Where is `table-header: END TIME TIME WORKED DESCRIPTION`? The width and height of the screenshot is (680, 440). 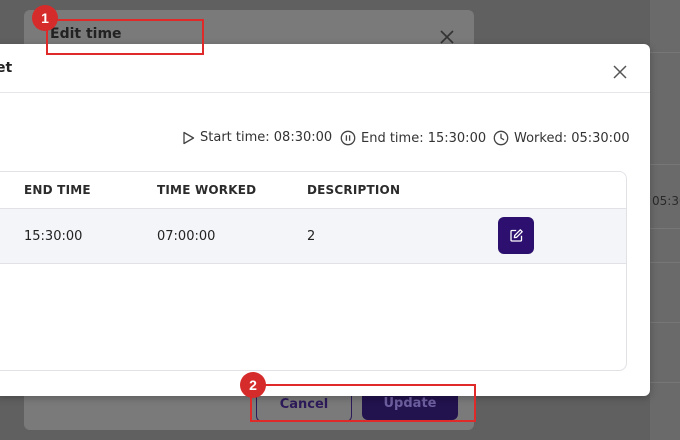 table-header: END TIME TIME WORKED DESCRIPTION is located at coordinates (313, 190).